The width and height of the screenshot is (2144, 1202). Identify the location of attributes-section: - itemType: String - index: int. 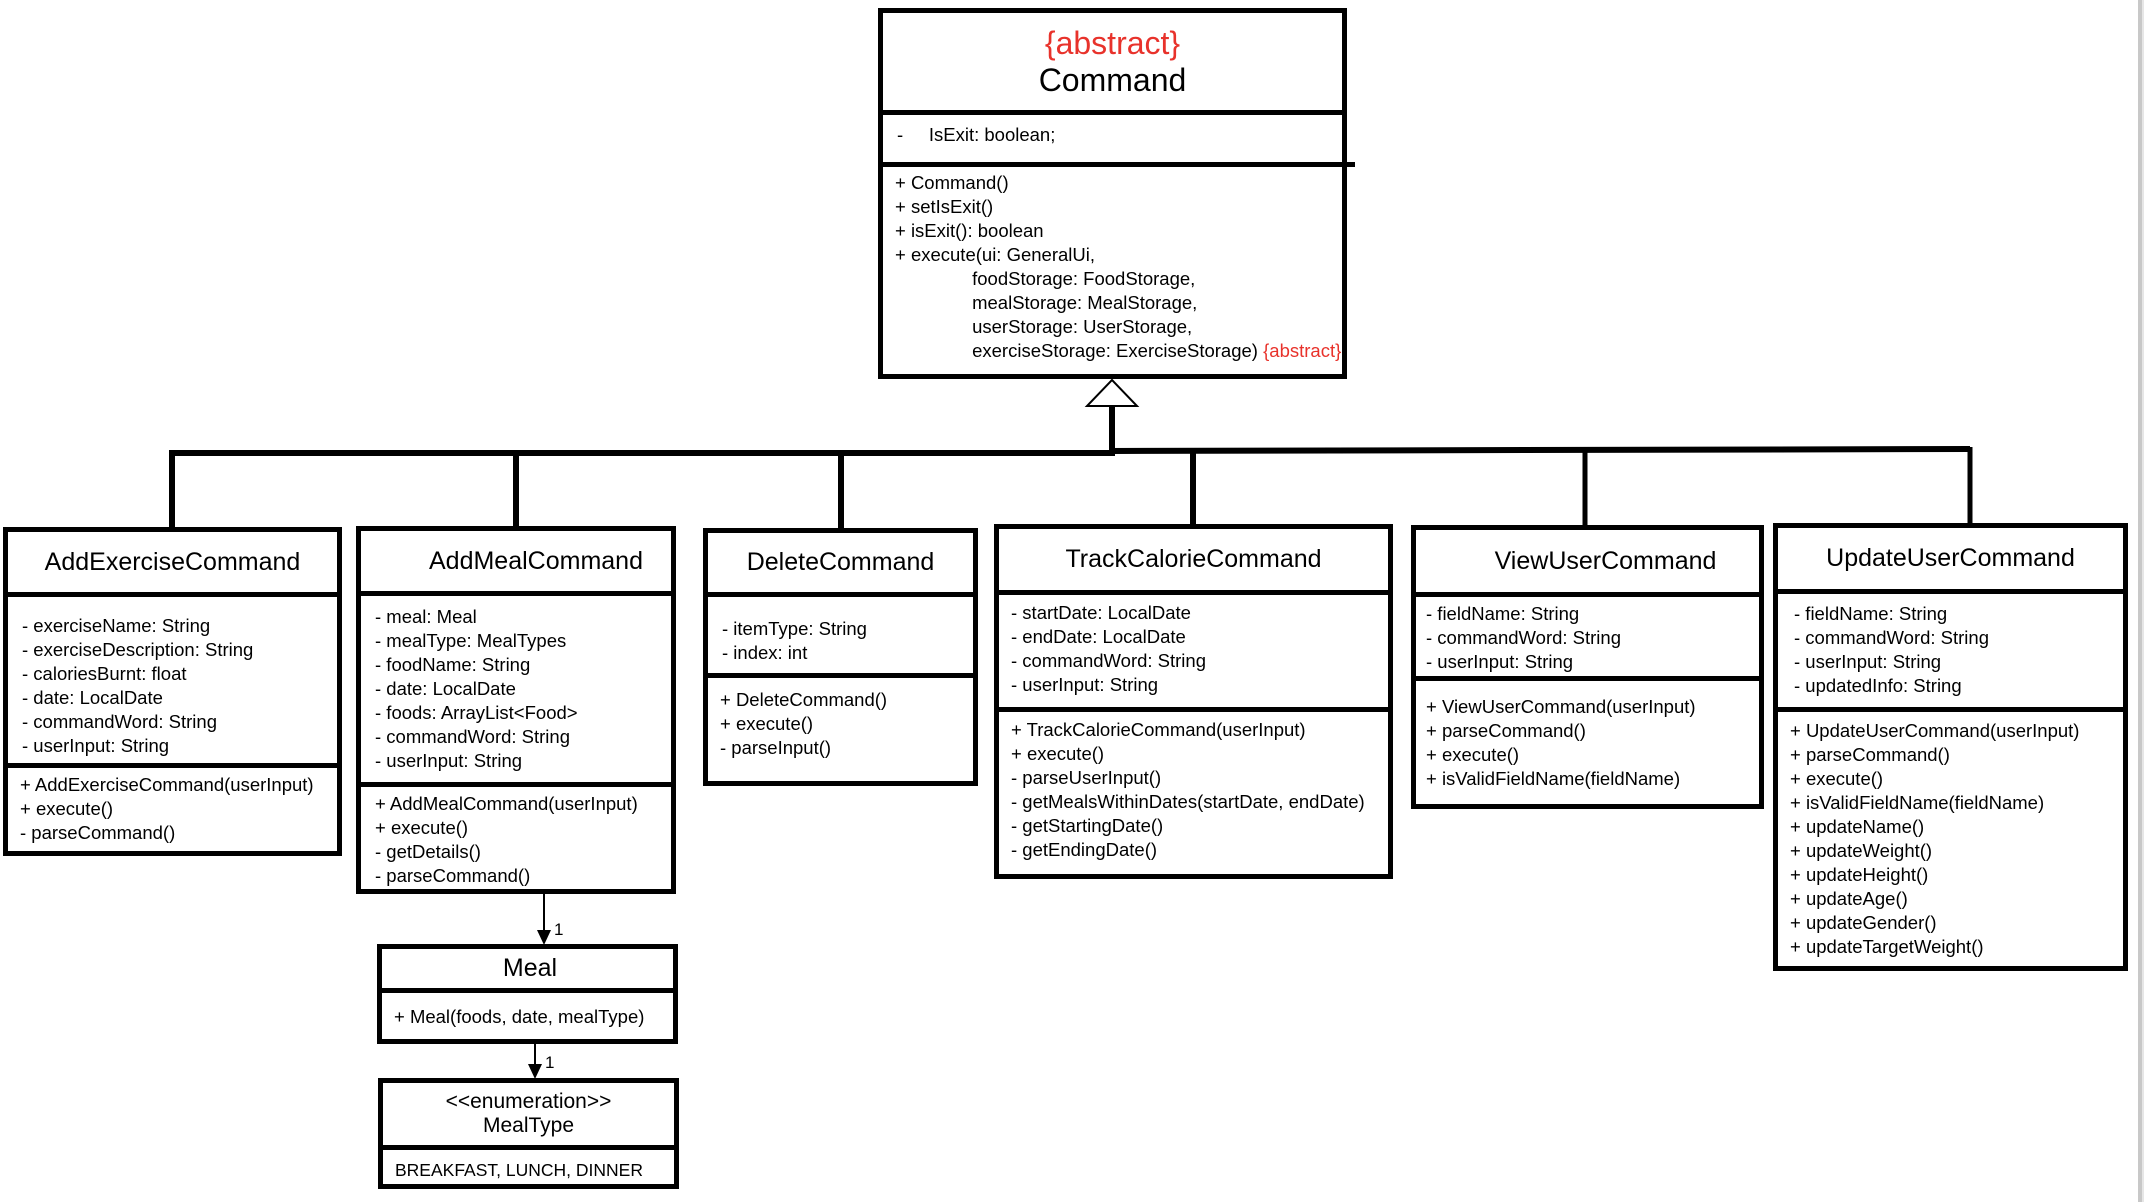
(840, 637).